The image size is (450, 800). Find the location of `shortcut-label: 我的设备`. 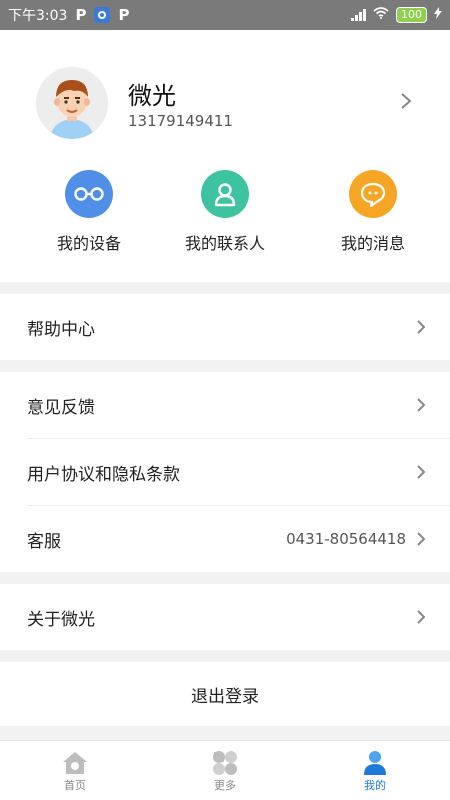

shortcut-label: 我的设备 is located at coordinates (88, 243).